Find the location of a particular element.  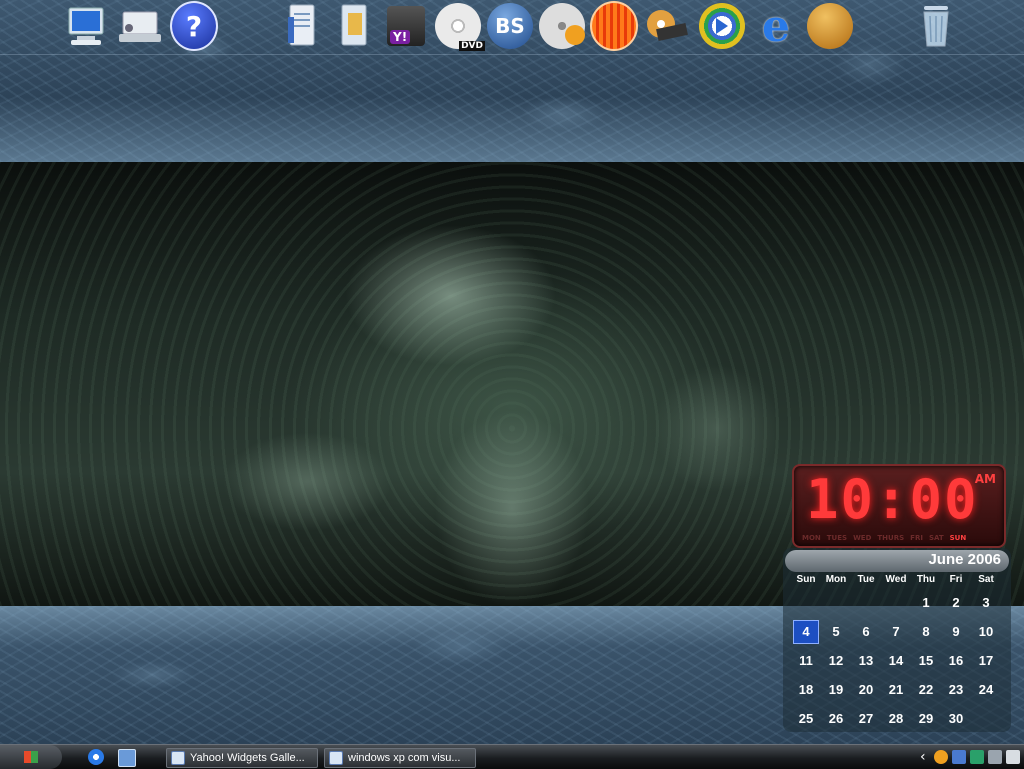

calendar-day: 11 is located at coordinates (806, 660).